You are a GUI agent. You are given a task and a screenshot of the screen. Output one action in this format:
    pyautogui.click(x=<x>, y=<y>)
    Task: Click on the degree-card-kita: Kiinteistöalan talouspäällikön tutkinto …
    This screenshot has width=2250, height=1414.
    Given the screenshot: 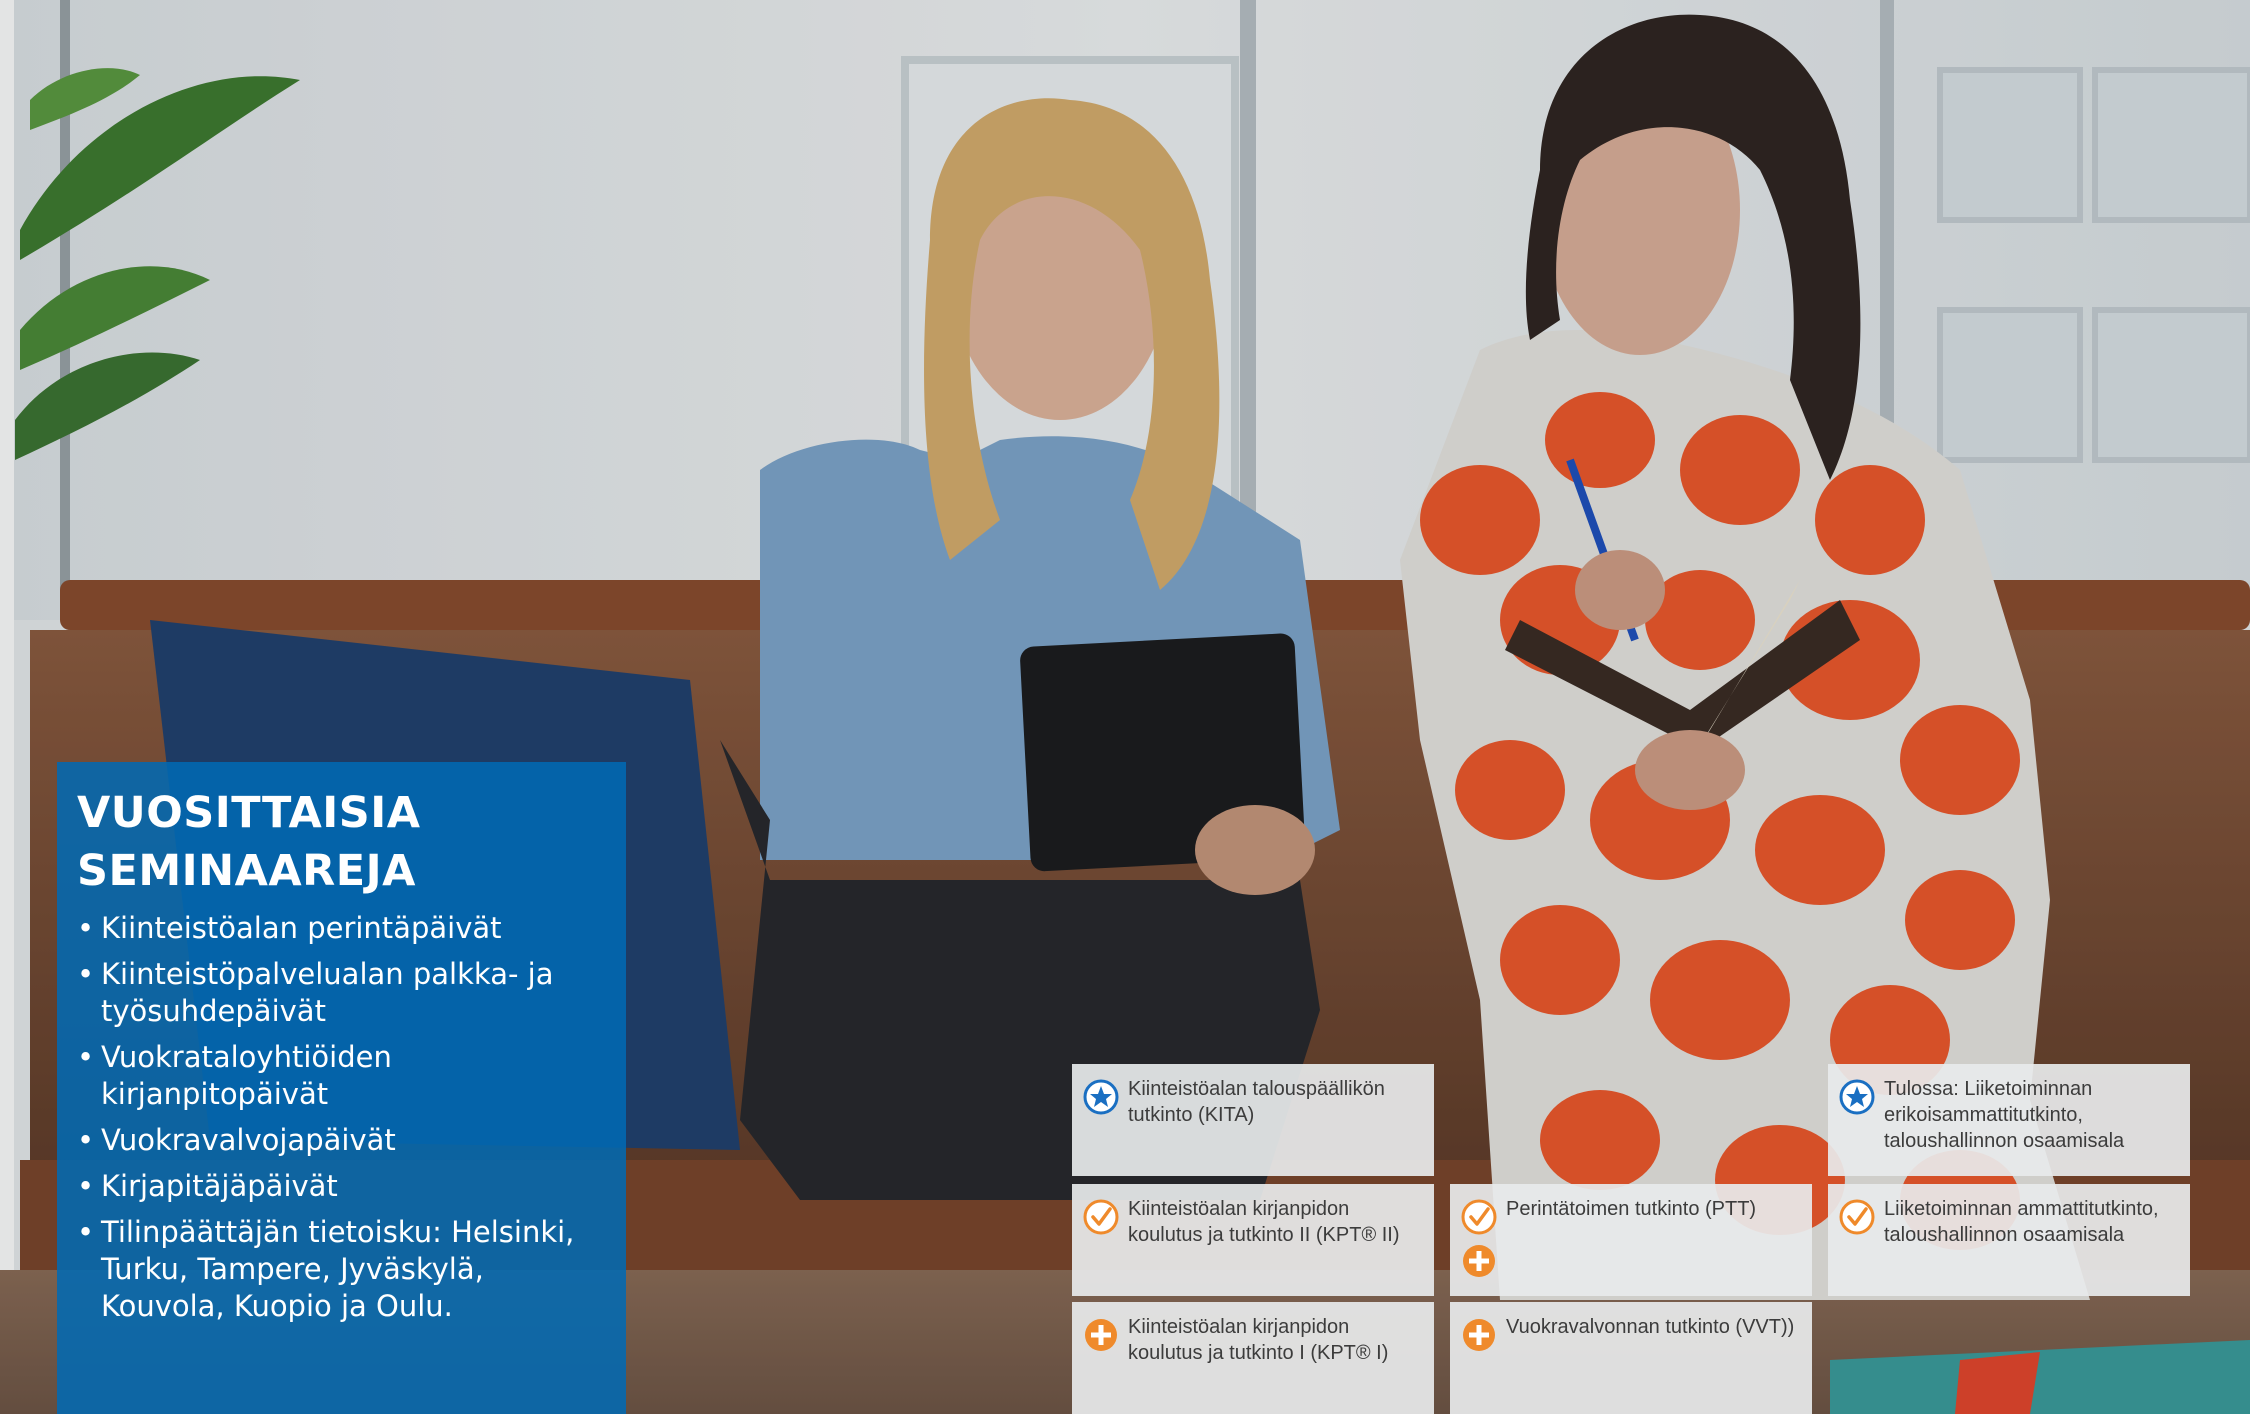 What is the action you would take?
    pyautogui.click(x=1253, y=1120)
    